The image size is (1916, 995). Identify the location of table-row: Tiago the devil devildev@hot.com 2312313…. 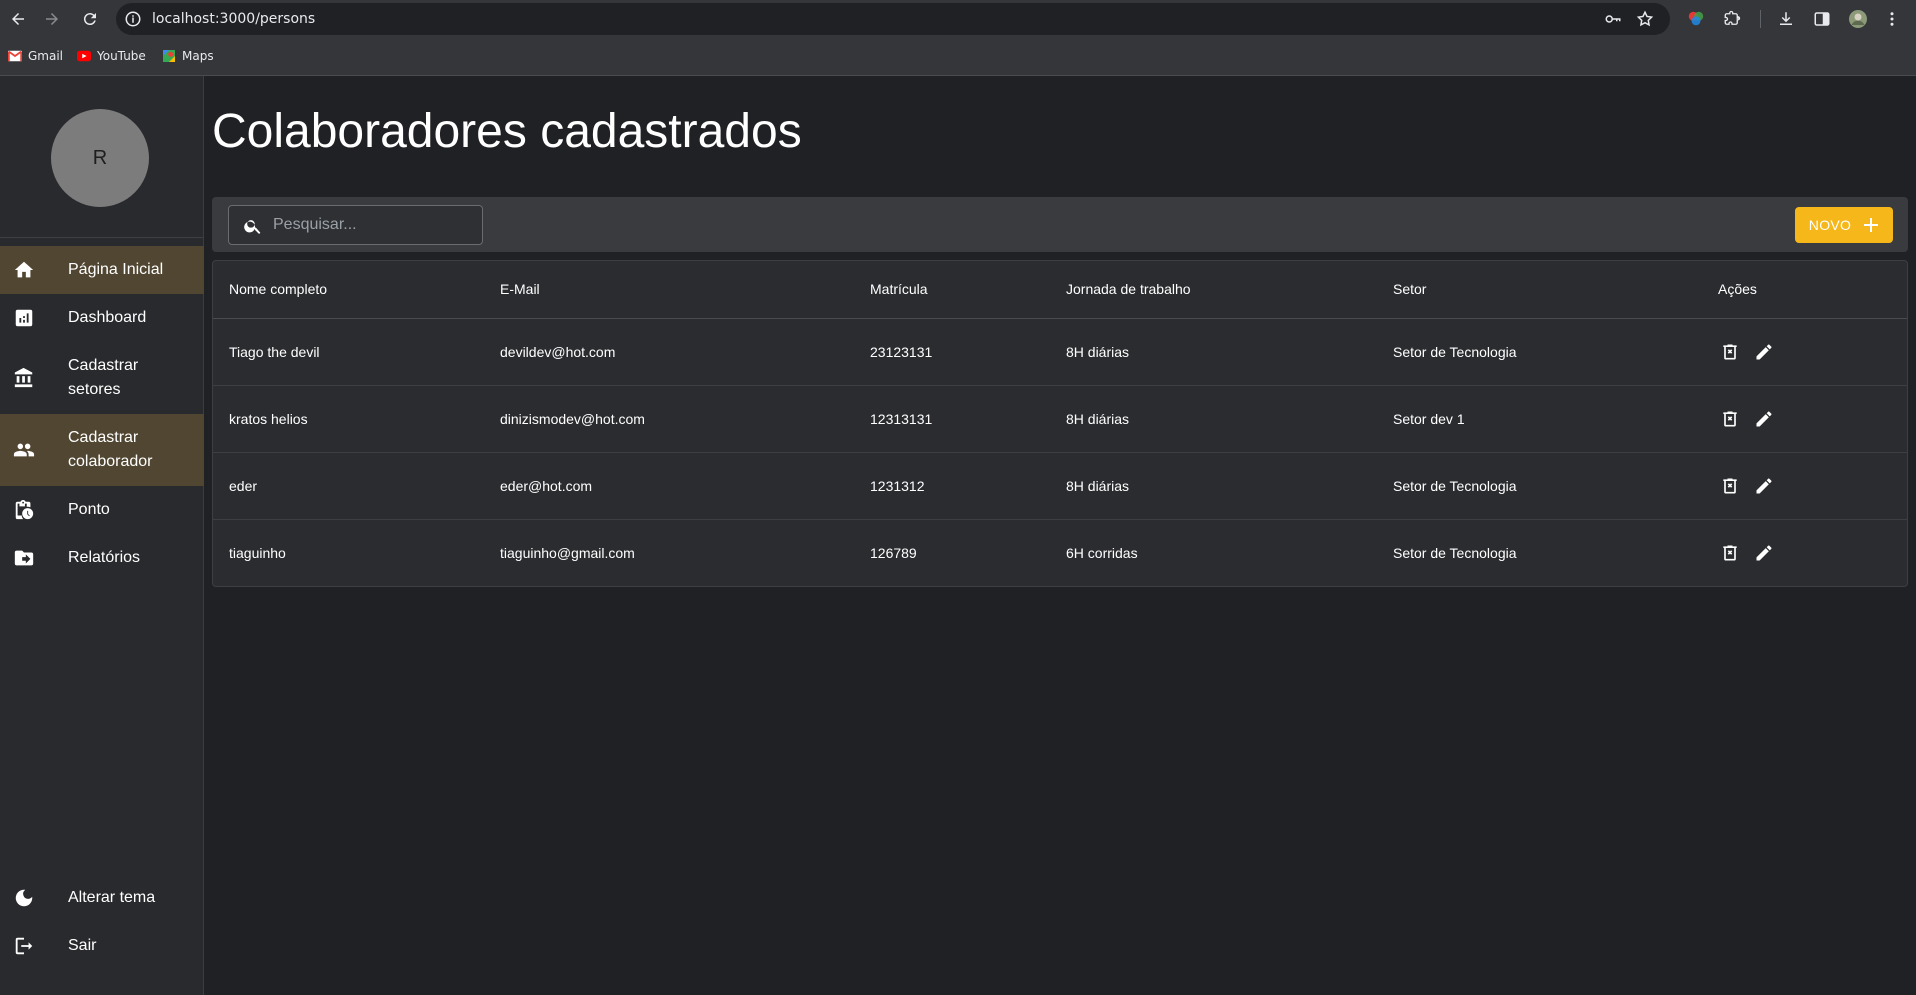
(1060, 351).